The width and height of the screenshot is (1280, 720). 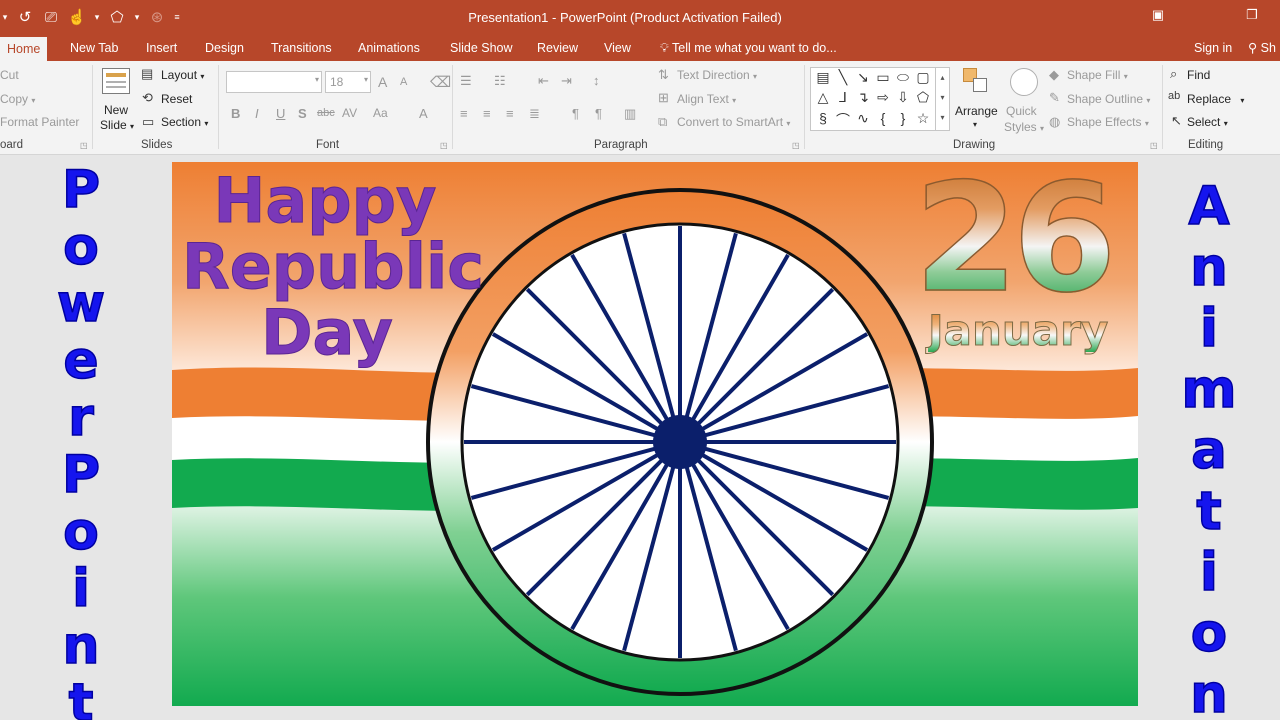 I want to click on new-slide-label-top: New, so click(x=116, y=110).